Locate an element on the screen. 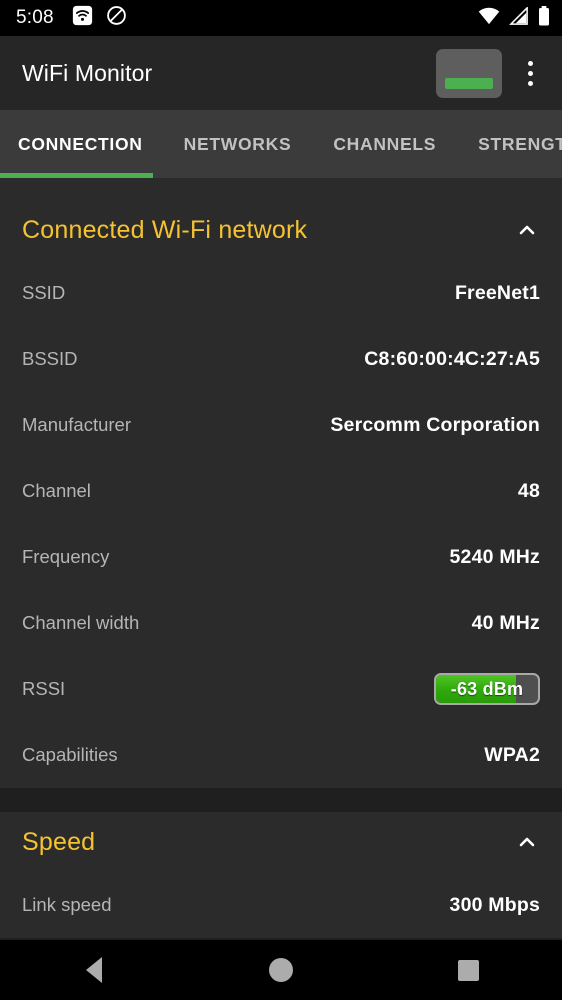  row-value: C8:60:00:4C:27:A5 is located at coordinates (452, 358).